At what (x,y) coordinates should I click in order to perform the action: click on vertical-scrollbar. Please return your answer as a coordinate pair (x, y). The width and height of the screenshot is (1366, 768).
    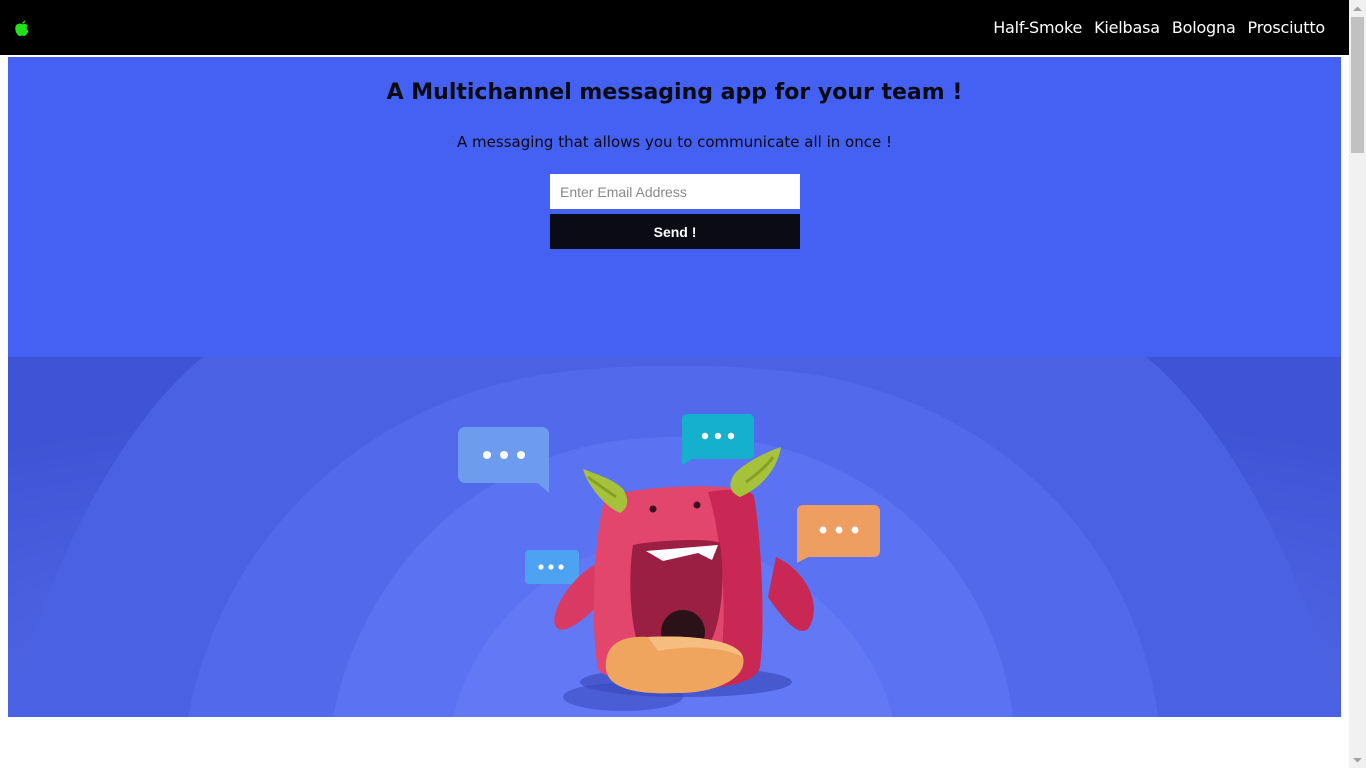
    Looking at the image, I should click on (1357, 384).